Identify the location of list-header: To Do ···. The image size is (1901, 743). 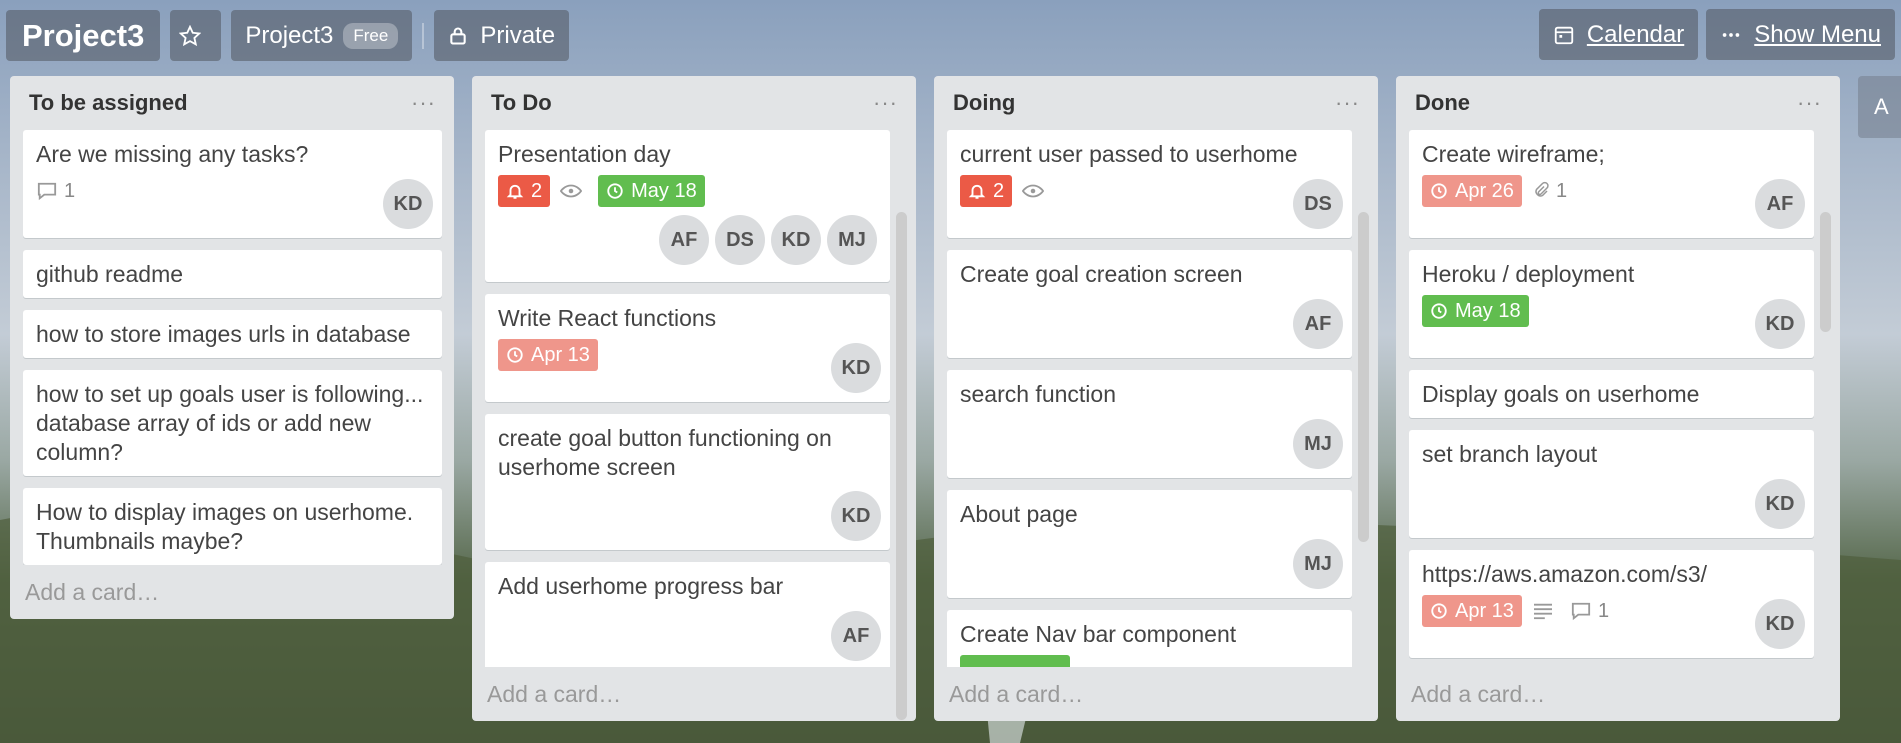
(694, 103).